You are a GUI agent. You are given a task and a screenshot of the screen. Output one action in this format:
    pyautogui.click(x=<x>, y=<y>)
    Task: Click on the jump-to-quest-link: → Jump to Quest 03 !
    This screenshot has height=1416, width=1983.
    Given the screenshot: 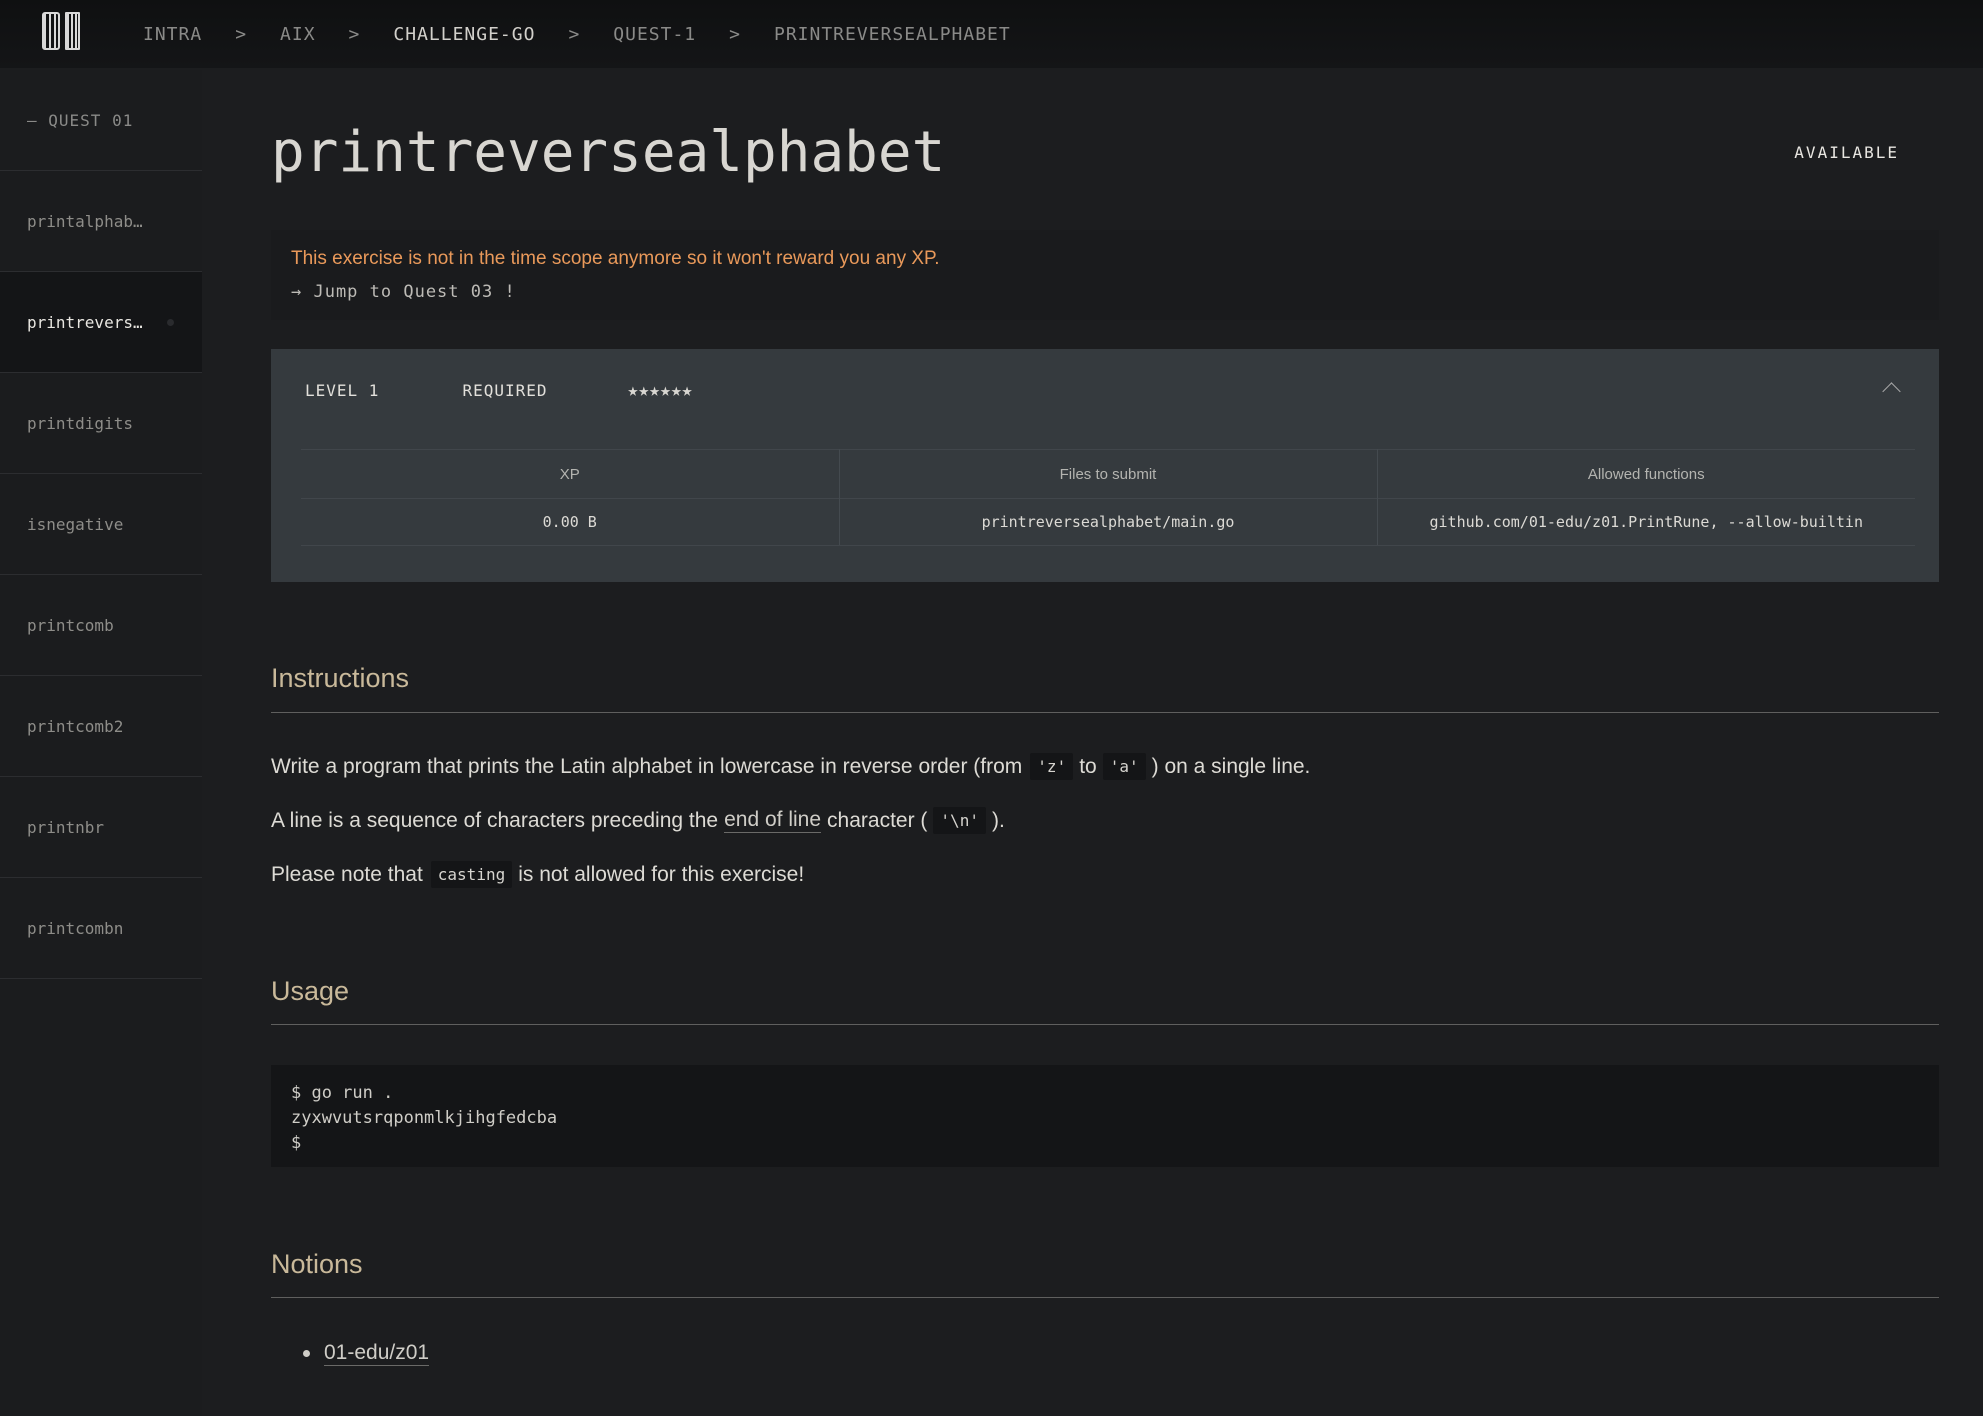 What is the action you would take?
    pyautogui.click(x=1105, y=292)
    